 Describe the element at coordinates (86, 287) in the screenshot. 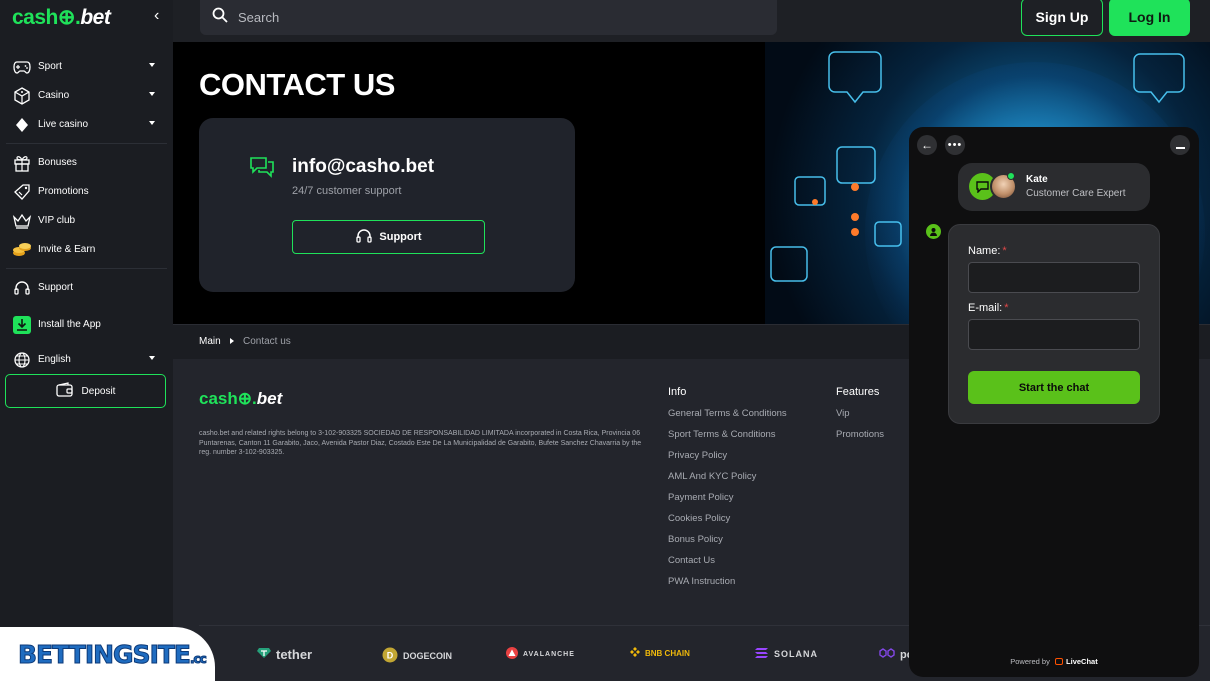

I see `sidebar-item-support: Support` at that location.